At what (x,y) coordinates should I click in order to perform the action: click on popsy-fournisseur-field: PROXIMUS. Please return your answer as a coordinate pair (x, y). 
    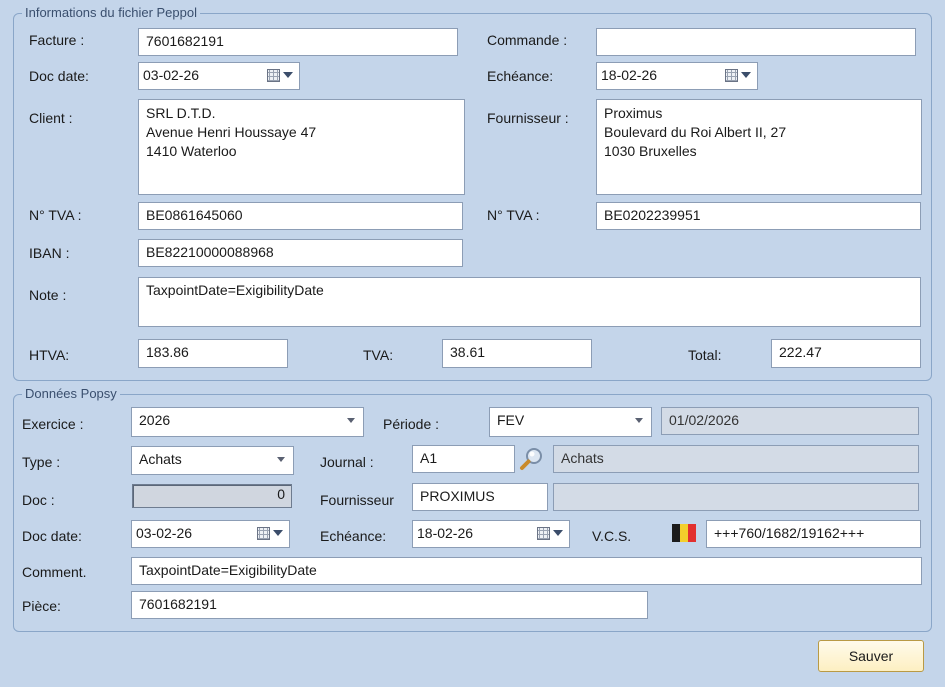
    Looking at the image, I should click on (480, 497).